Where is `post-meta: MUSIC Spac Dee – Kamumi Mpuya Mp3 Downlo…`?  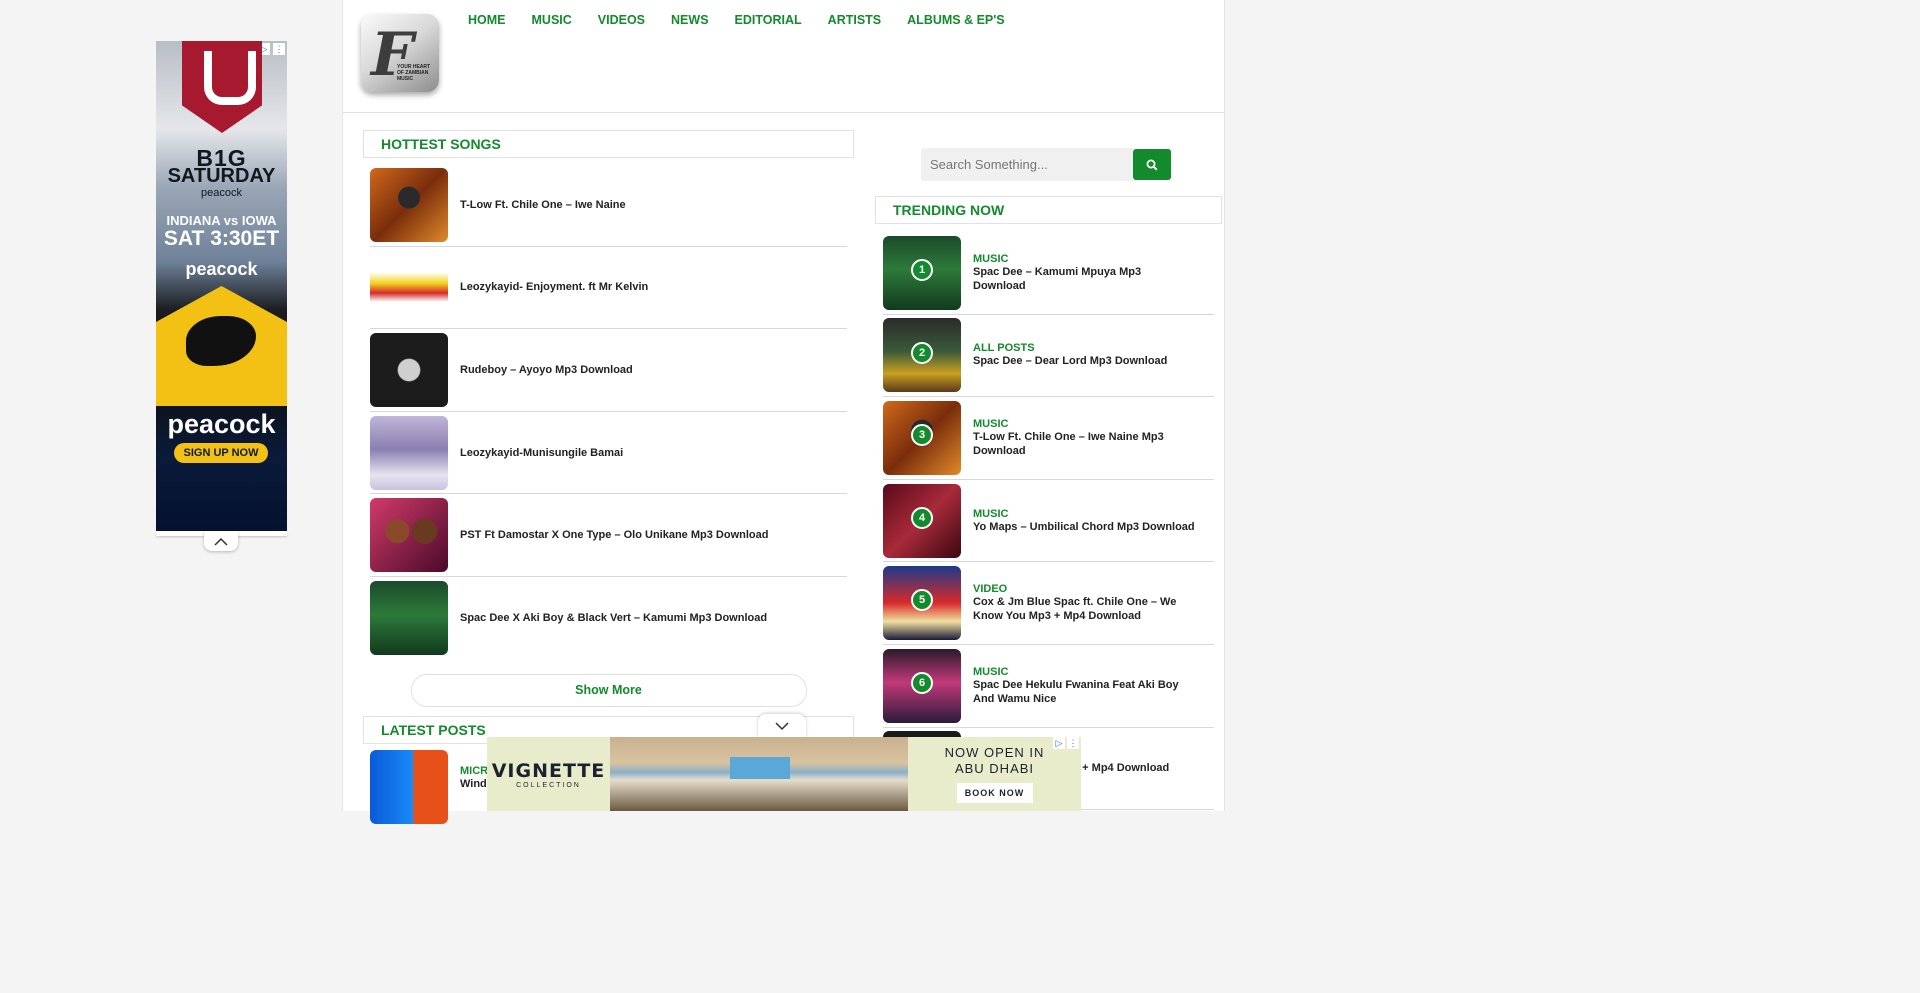
post-meta: MUSIC Spac Dee – Kamumi Mpuya Mp3 Downlo… is located at coordinates (1084, 273).